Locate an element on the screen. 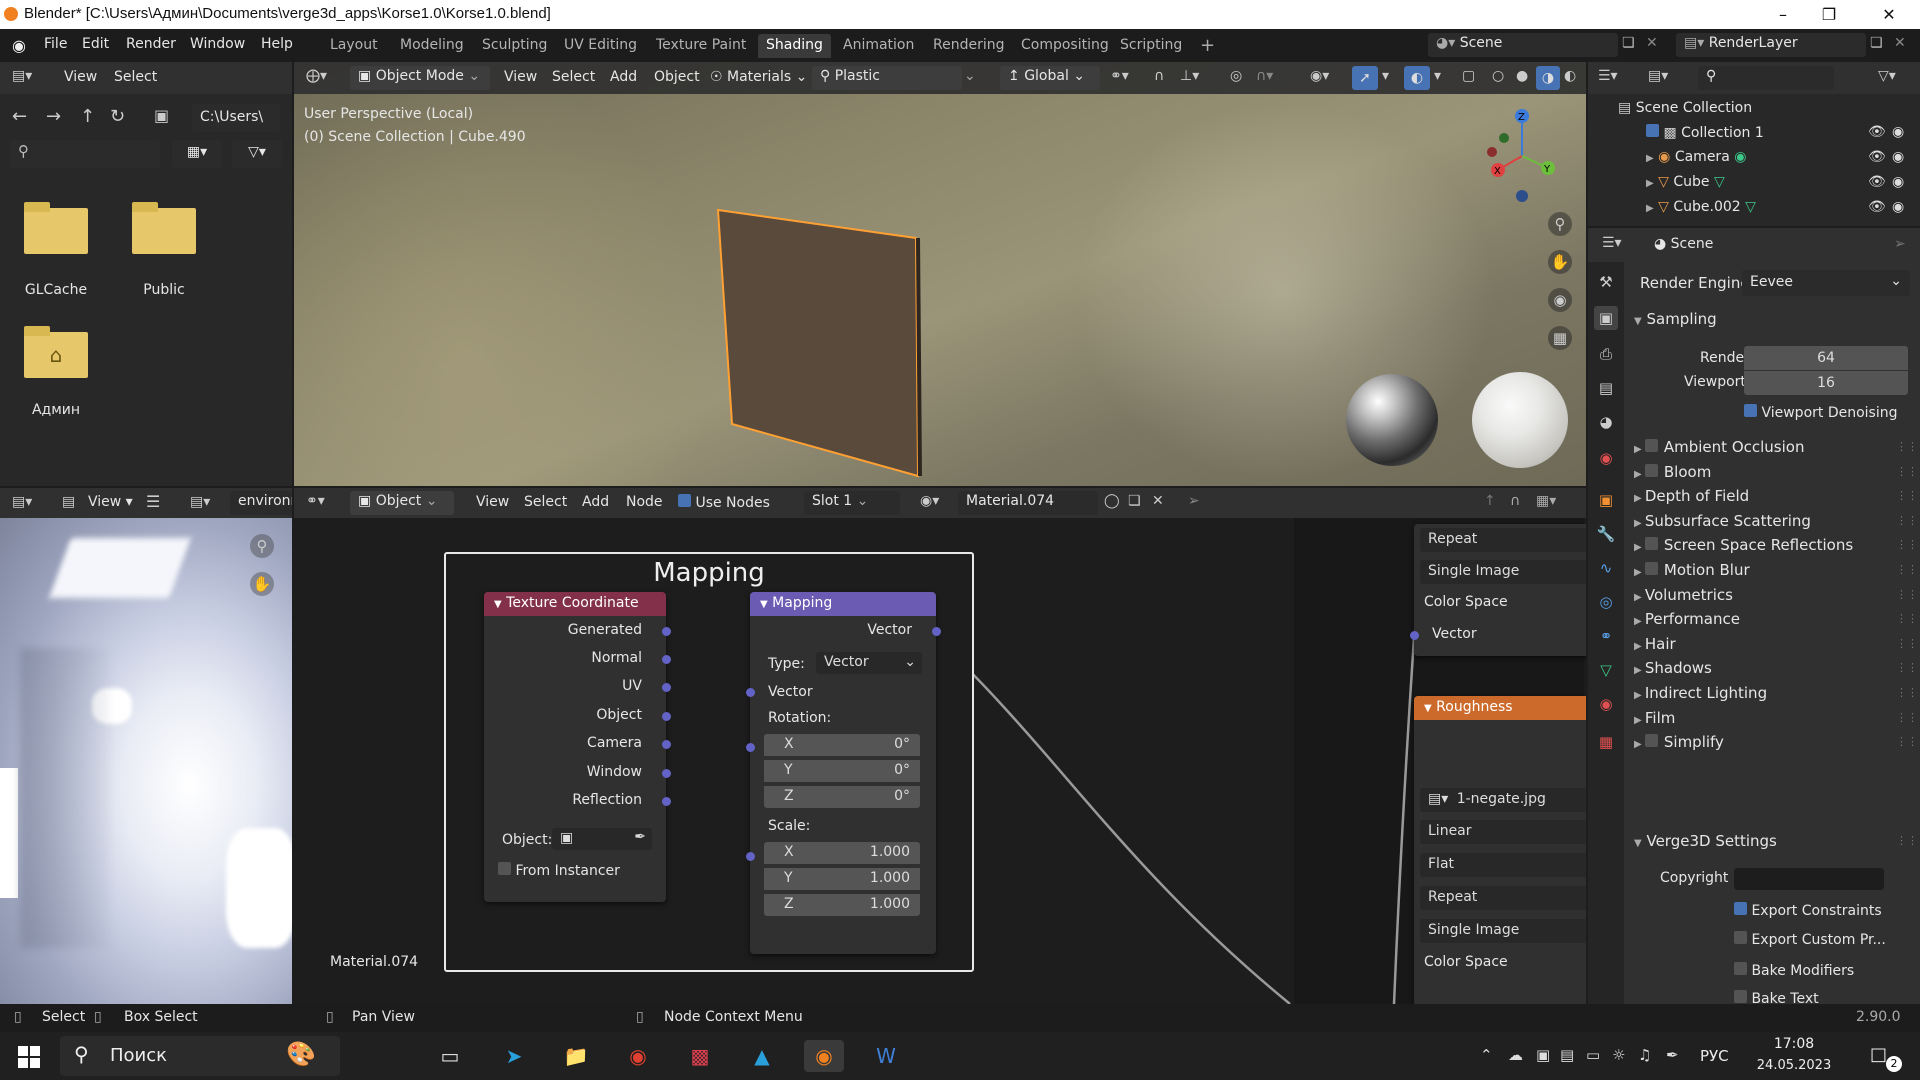 This screenshot has height=1080, width=1920. tab-layout: Layout is located at coordinates (354, 46).